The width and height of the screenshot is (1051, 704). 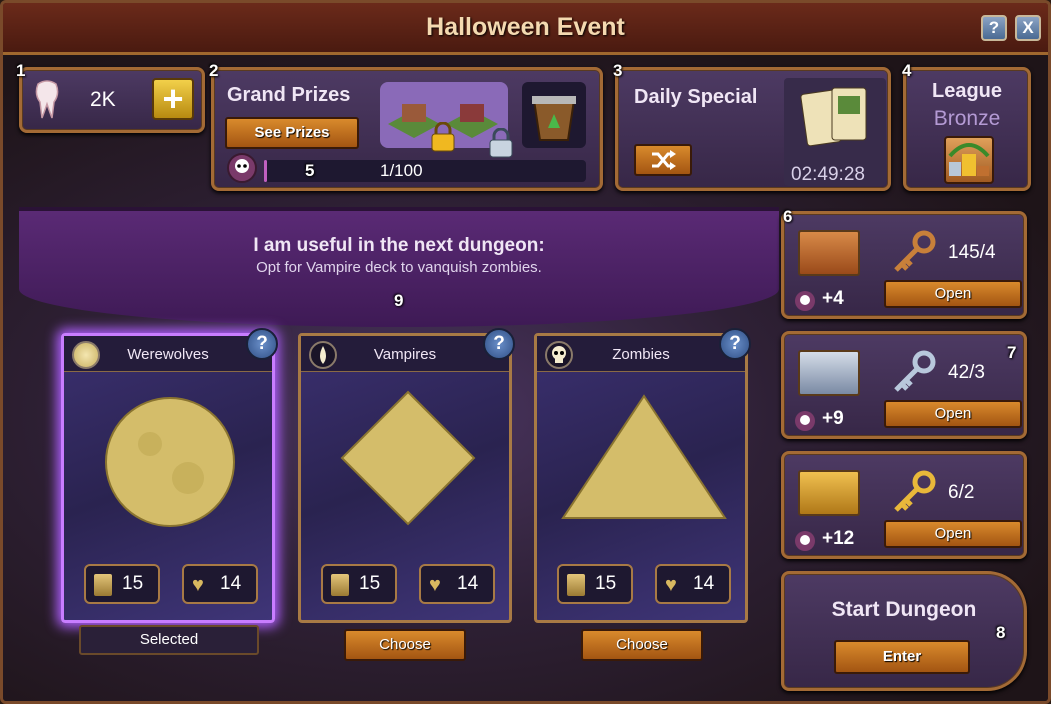 I want to click on prize-buildings, so click(x=446, y=120).